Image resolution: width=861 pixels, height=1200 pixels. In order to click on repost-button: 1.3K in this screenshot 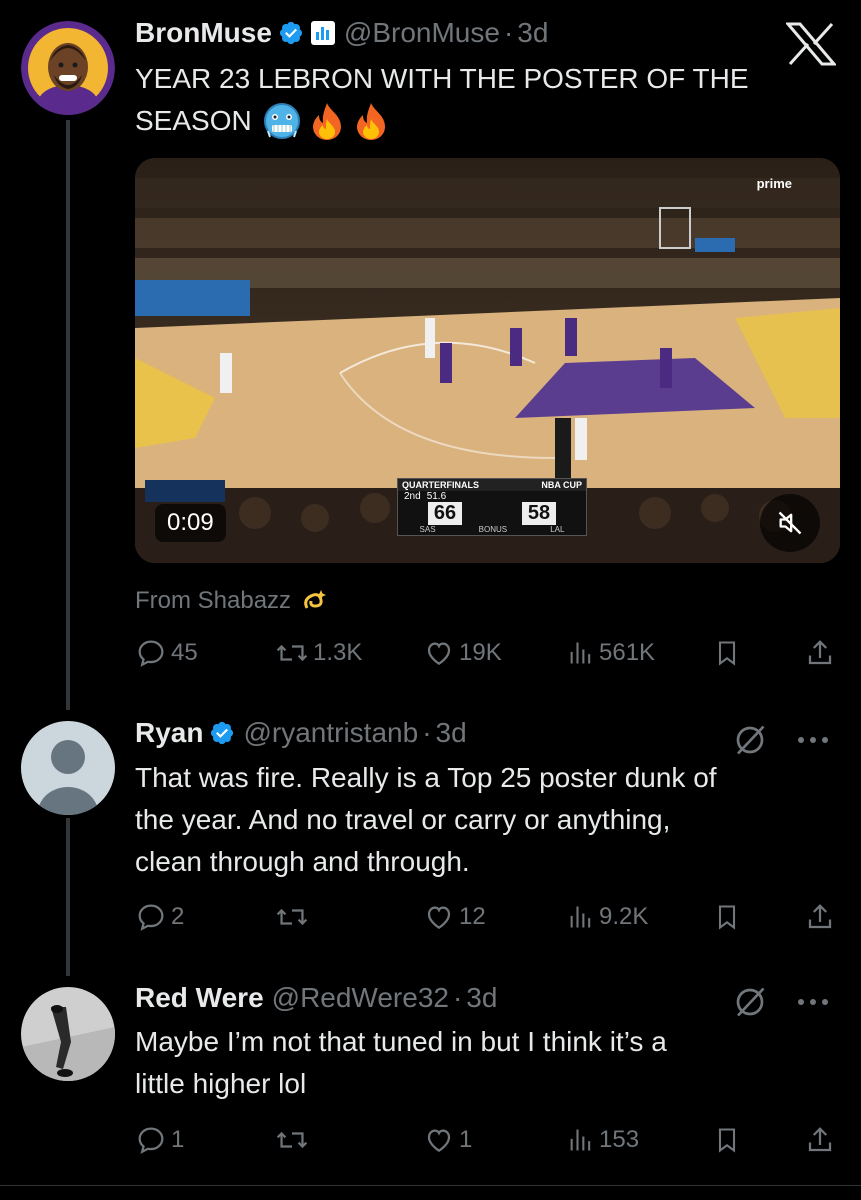, I will do `click(318, 653)`.